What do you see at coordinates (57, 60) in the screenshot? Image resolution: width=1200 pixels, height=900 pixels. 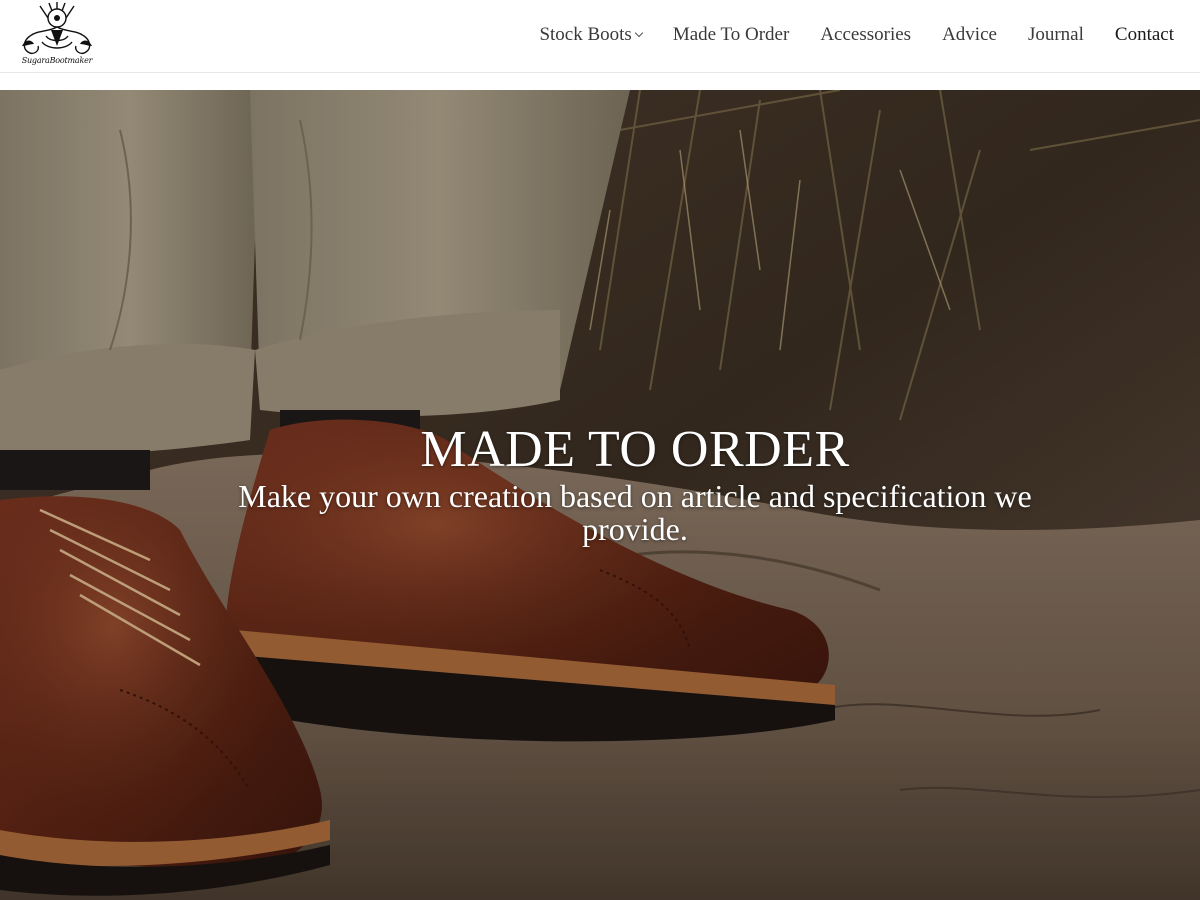 I see `brand-logo-text: SugaraBootmaker` at bounding box center [57, 60].